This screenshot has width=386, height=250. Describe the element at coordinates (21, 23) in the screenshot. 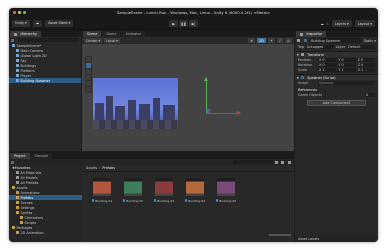

I see `account-dropdown: Unity ▾` at that location.